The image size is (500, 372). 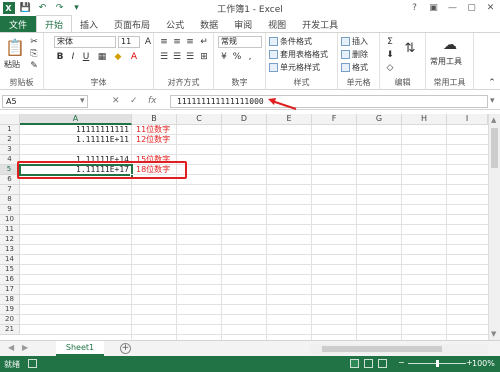 What do you see at coordinates (164, 57) in the screenshot?
I see `align-left-icon: ☰` at bounding box center [164, 57].